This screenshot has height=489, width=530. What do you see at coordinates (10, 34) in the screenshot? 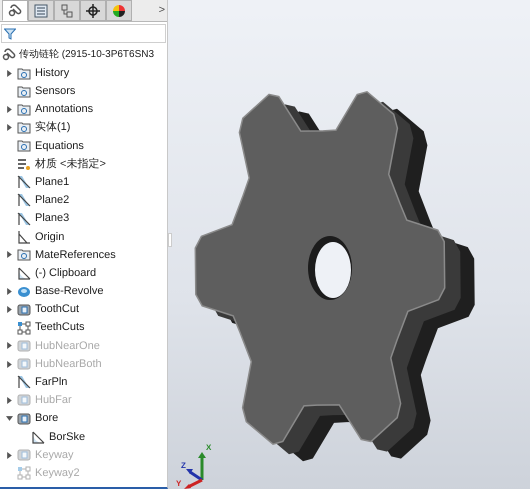
I see `filter-icon` at bounding box center [10, 34].